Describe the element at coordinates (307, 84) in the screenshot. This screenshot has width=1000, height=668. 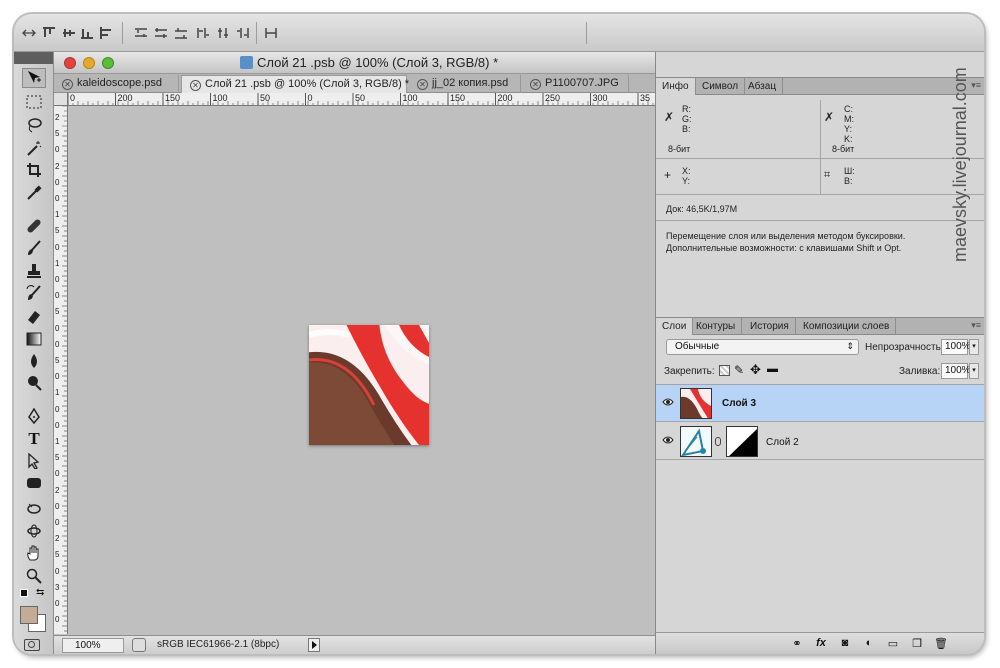
I see `tab-label: Слой 21 .psb @ 100% (Слой 3, RGB/8) *` at that location.